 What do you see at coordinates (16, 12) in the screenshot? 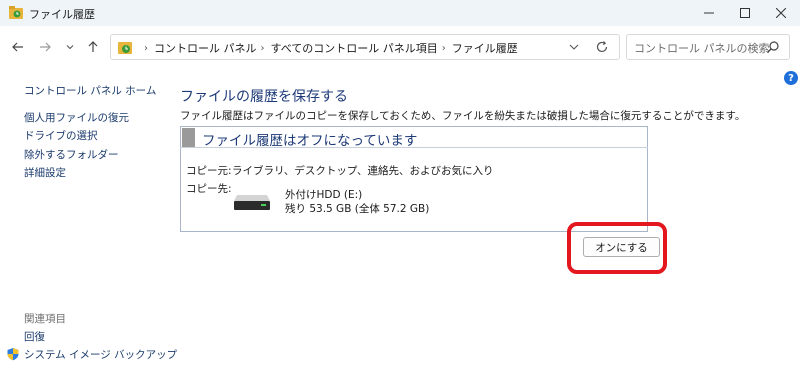
I see `file-history-icon` at bounding box center [16, 12].